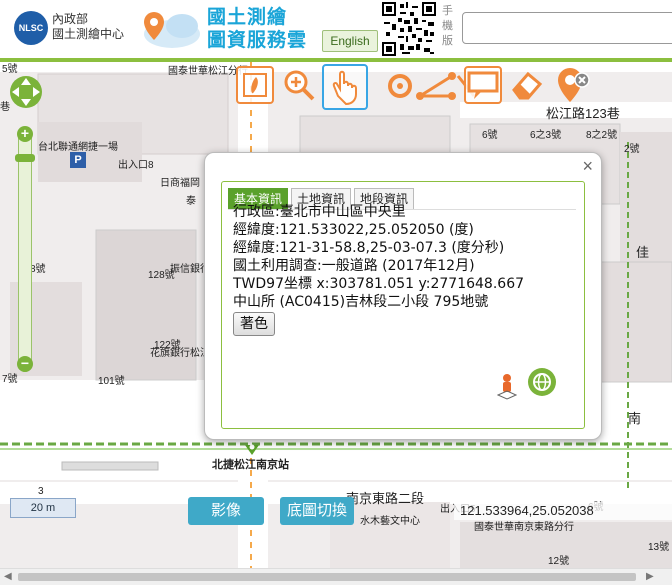  What do you see at coordinates (643, 252) in the screenshot?
I see `map-label: 佳` at bounding box center [643, 252].